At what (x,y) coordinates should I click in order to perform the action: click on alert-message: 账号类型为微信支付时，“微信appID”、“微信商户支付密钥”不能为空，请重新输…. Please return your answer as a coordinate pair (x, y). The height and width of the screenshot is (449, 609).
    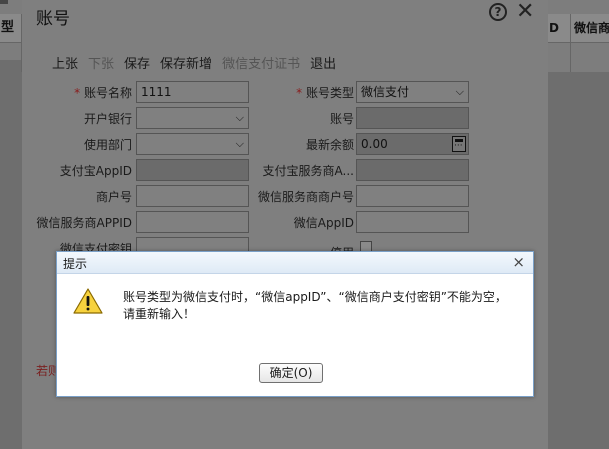
    Looking at the image, I should click on (315, 305).